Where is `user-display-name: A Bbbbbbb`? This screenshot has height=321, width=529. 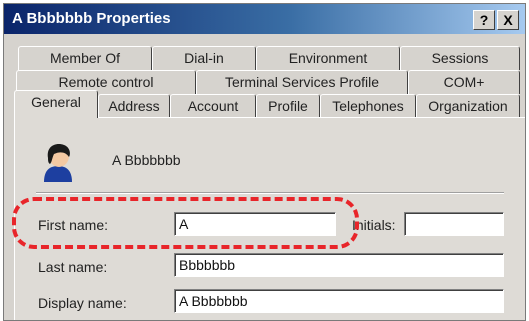
user-display-name: A Bbbbbbb is located at coordinates (146, 160).